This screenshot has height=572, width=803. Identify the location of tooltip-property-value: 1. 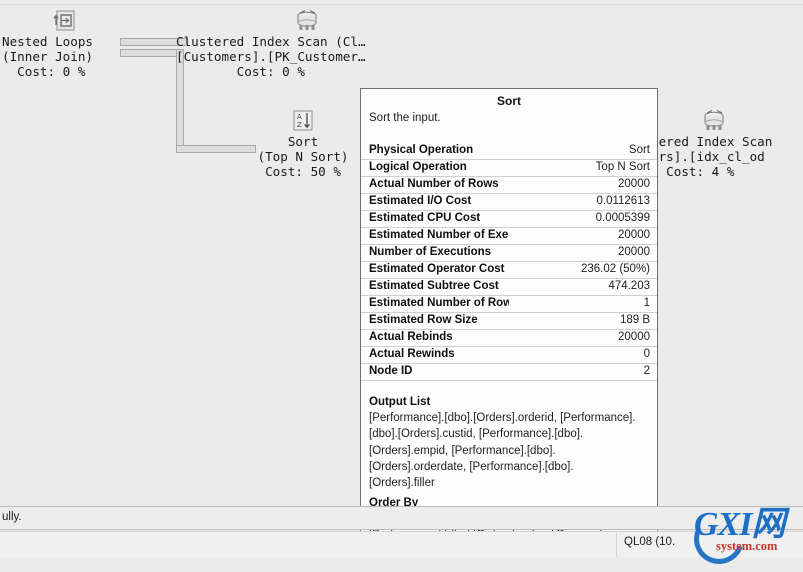
(583, 304).